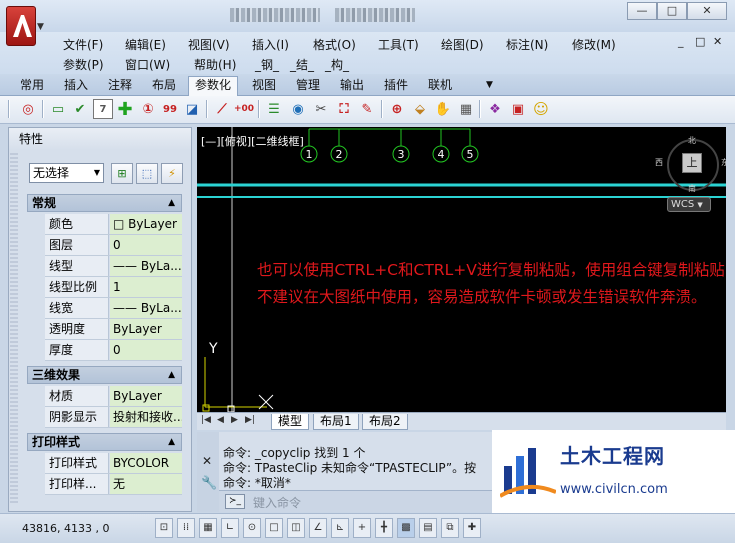 The width and height of the screenshot is (735, 543). Describe the element at coordinates (244, 109) in the screenshot. I see `show-dimensions-icon: +00` at that location.